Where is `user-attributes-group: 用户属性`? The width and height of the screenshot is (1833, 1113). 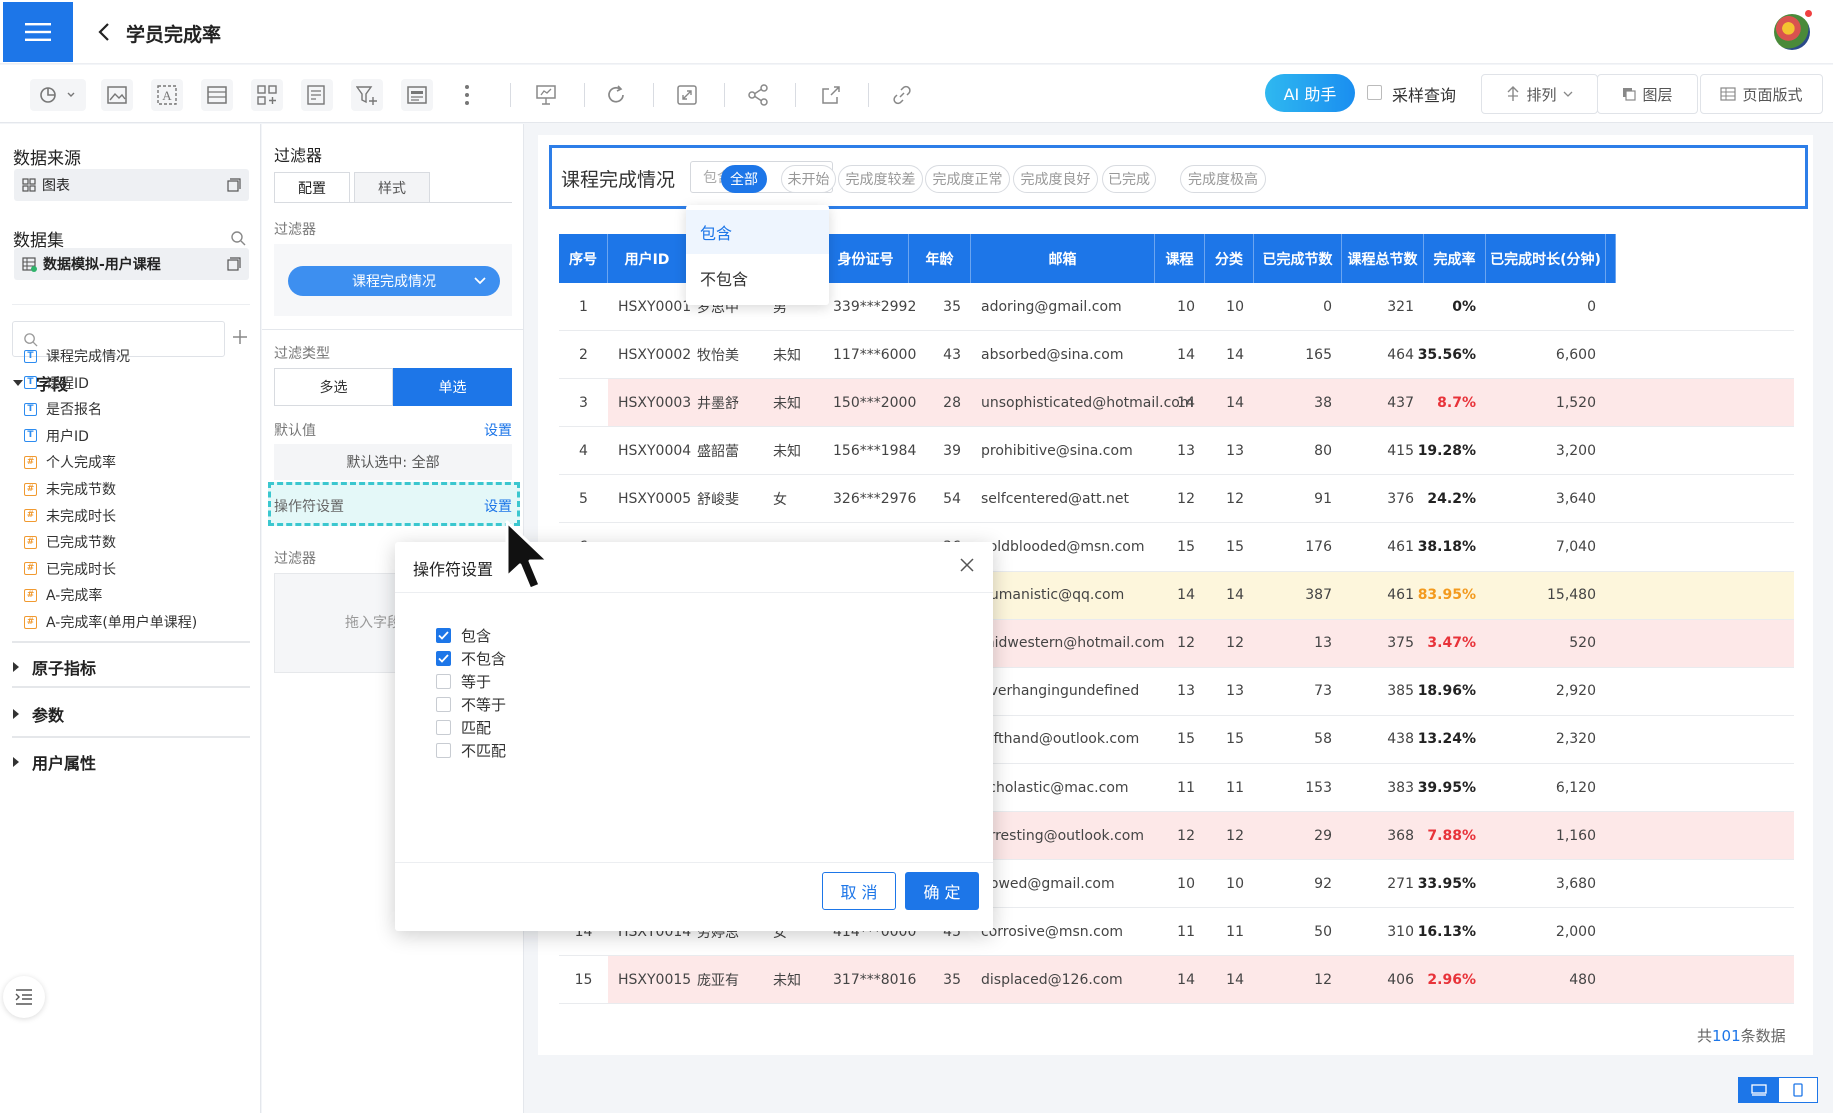
user-attributes-group: 用户属性 is located at coordinates (54, 762).